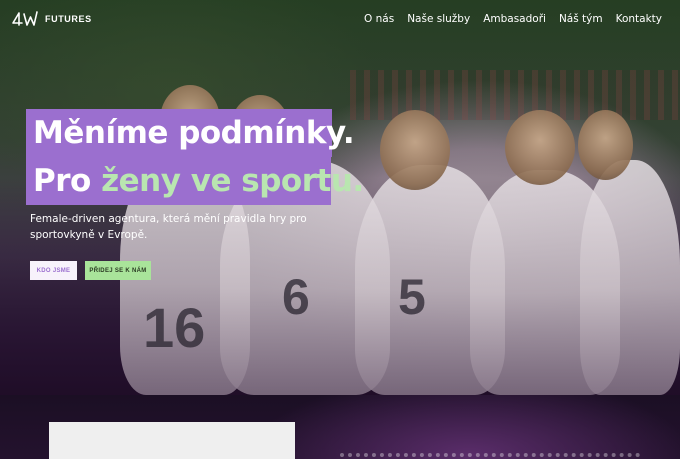 This screenshot has height=459, width=680. Describe the element at coordinates (515, 95) in the screenshot. I see `stadium-fence` at that location.